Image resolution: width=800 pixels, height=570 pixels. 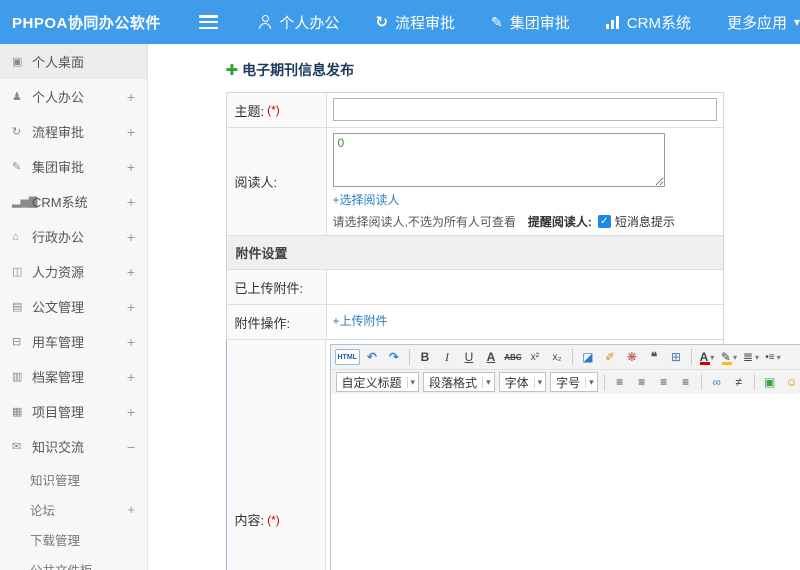 I want to click on remove-link-button: ≠, so click(x=739, y=382).